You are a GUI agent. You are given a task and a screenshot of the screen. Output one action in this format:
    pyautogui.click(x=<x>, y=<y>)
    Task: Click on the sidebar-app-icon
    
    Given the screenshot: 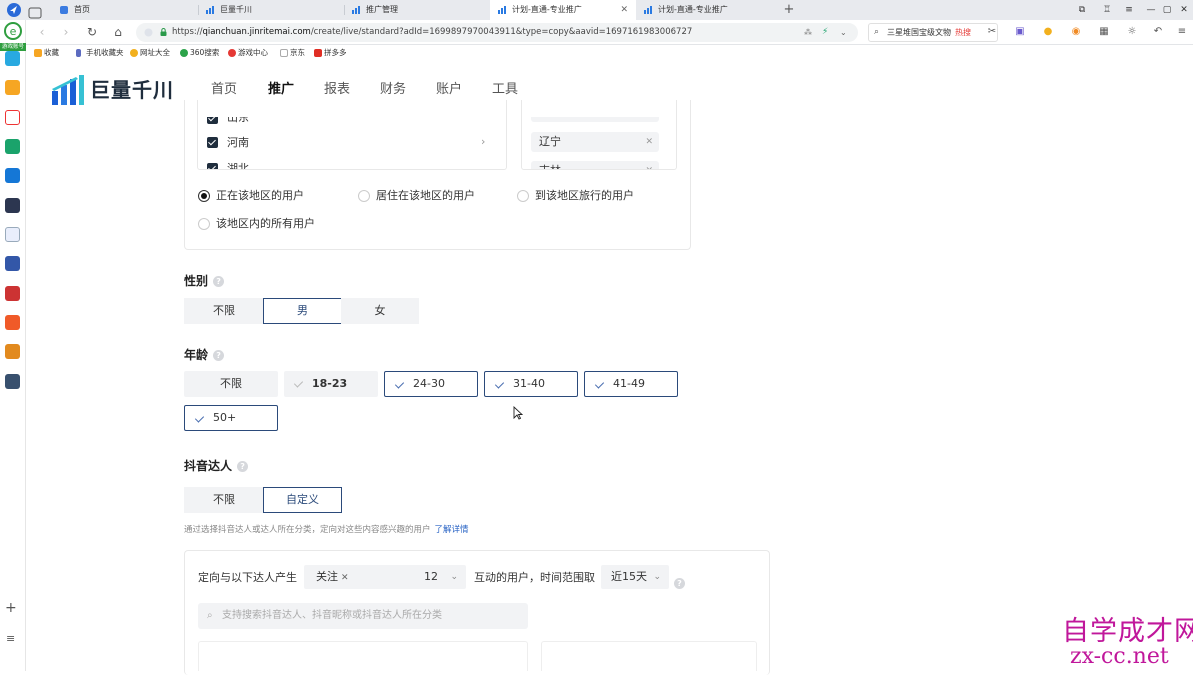 What is the action you would take?
    pyautogui.click(x=12, y=58)
    